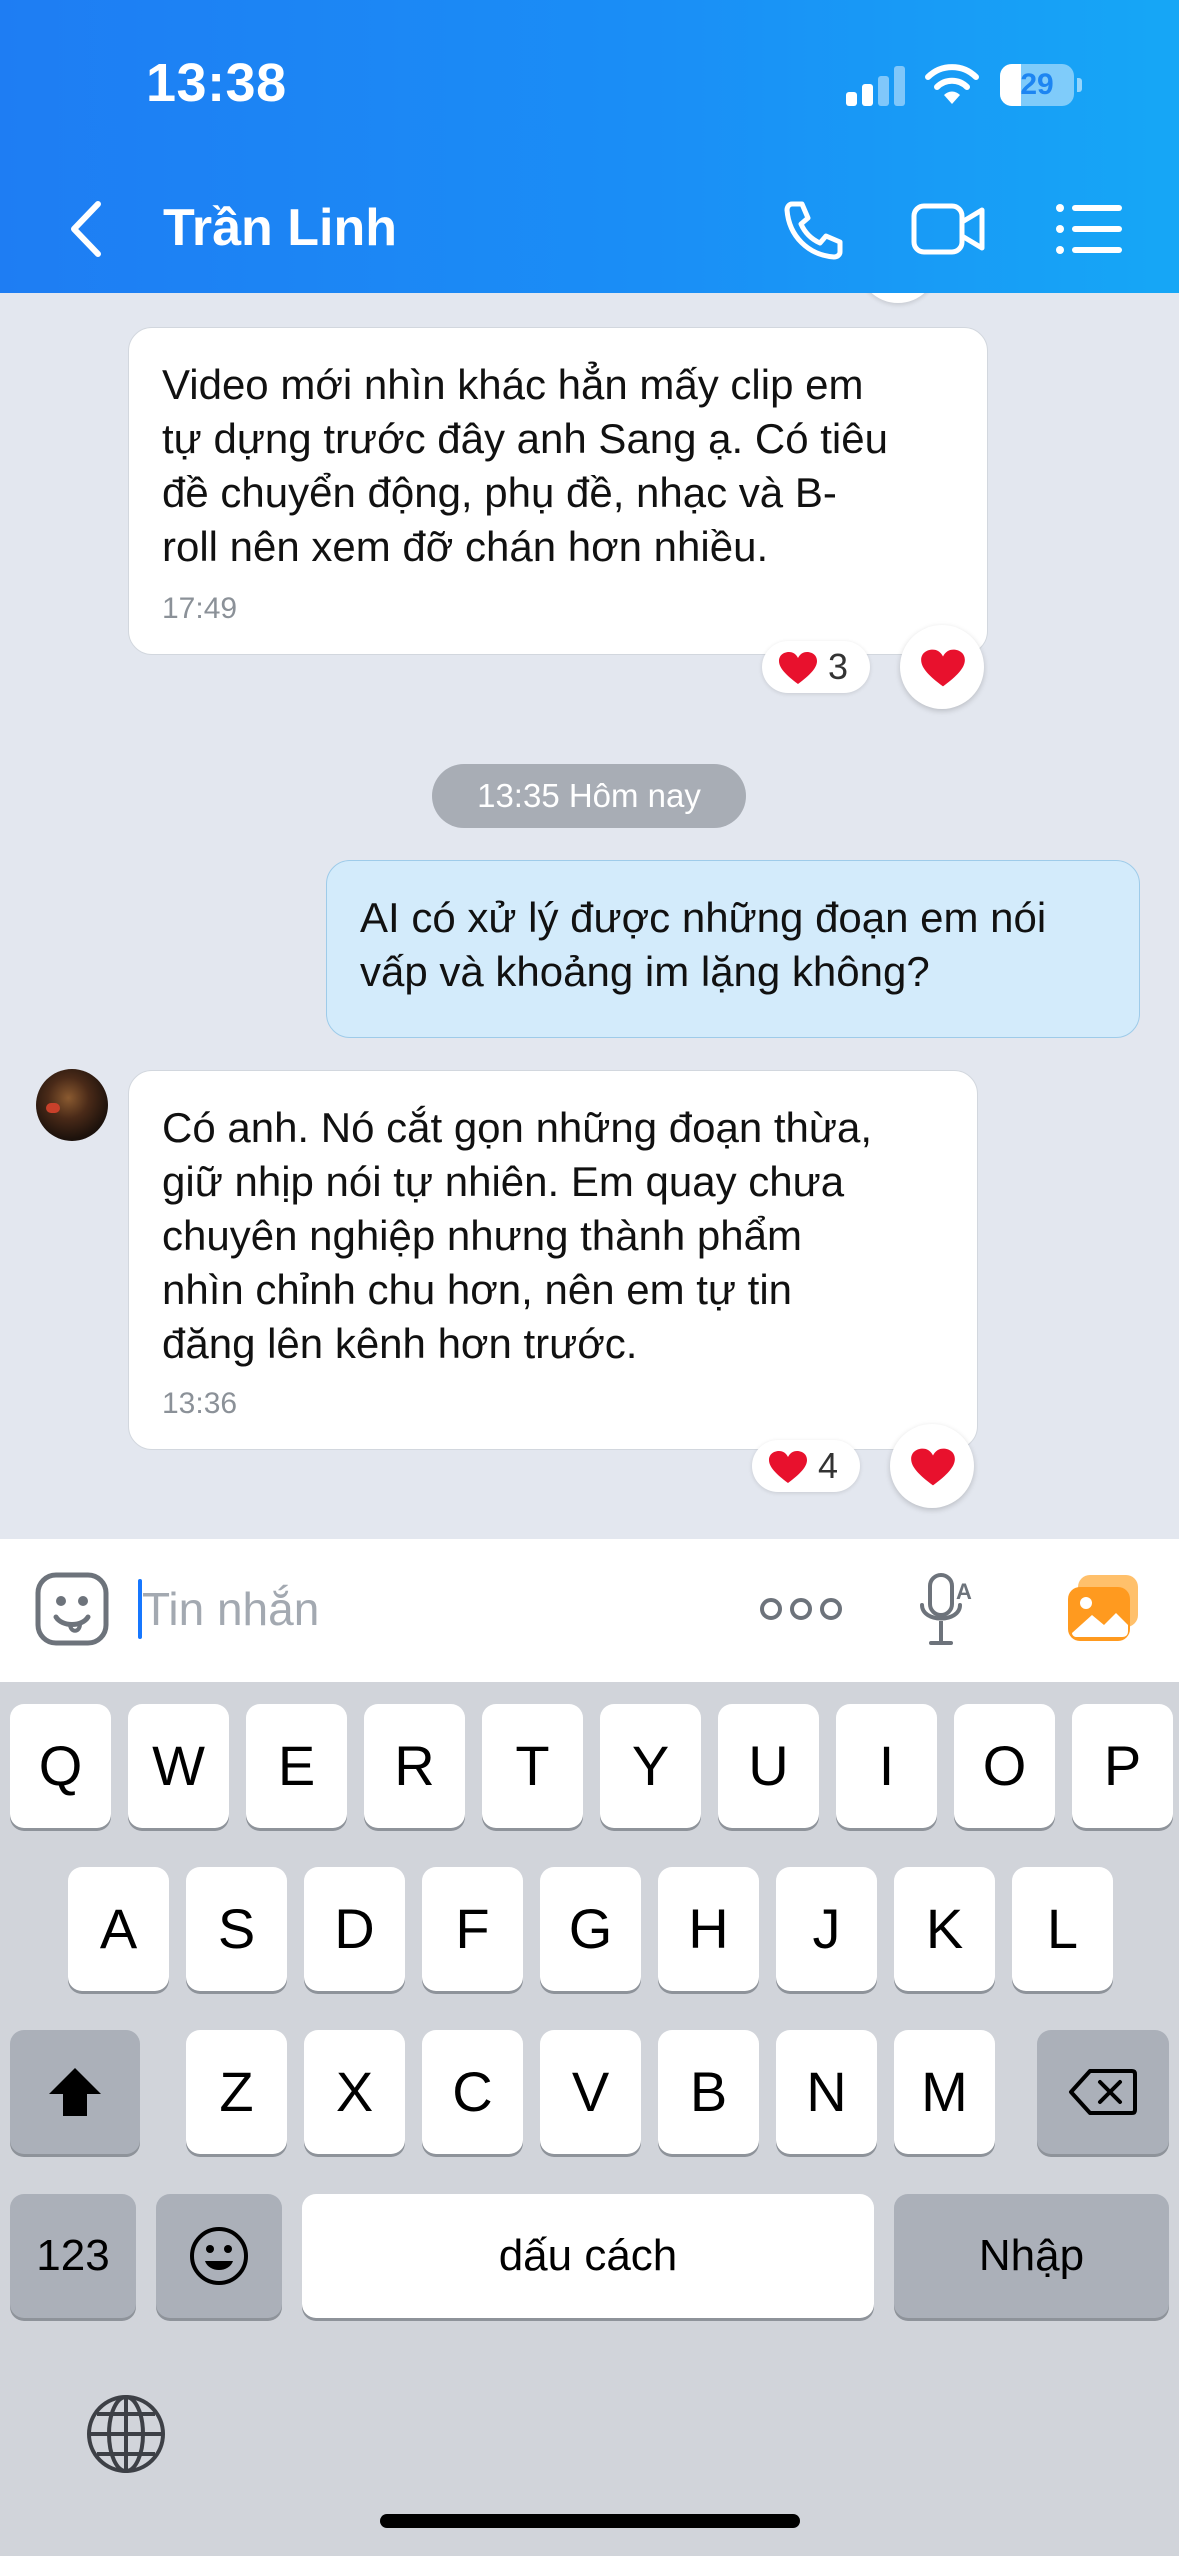 This screenshot has height=2556, width=1179. What do you see at coordinates (513, 384) in the screenshot?
I see `message-line: Video mới nhìn khác hẳn mấy clip em` at bounding box center [513, 384].